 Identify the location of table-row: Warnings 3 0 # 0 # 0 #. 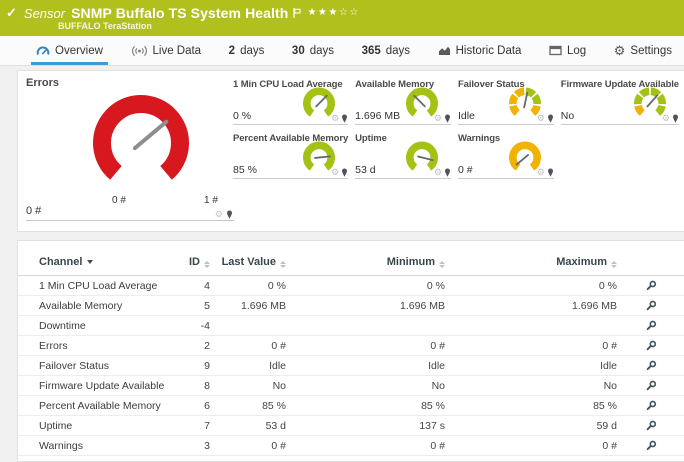
(351, 446).